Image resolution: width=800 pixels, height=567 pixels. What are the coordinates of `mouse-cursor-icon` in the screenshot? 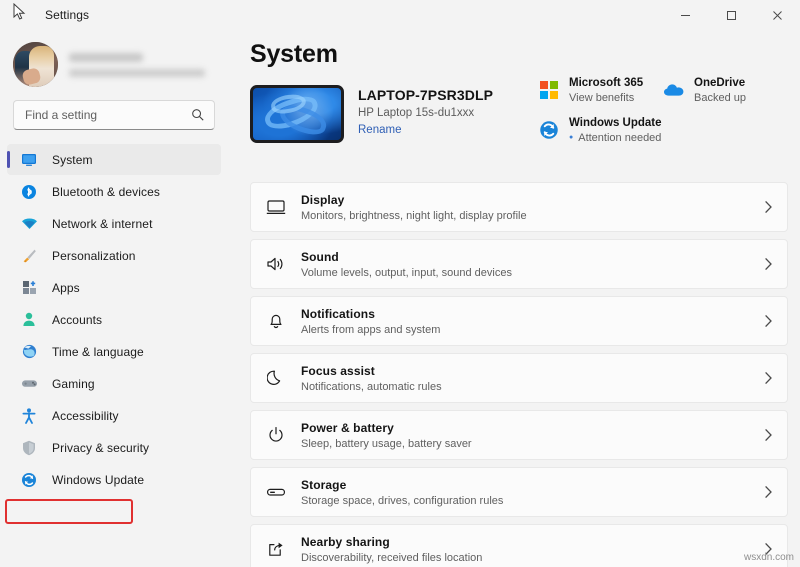 It's located at (19, 11).